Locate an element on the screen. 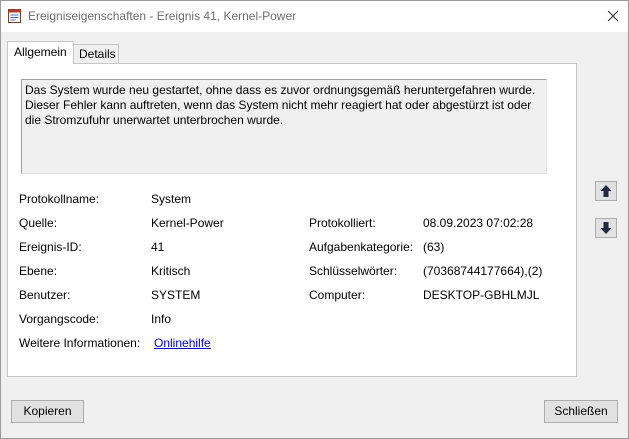 This screenshot has height=439, width=629. opcode-value: Info is located at coordinates (161, 319).